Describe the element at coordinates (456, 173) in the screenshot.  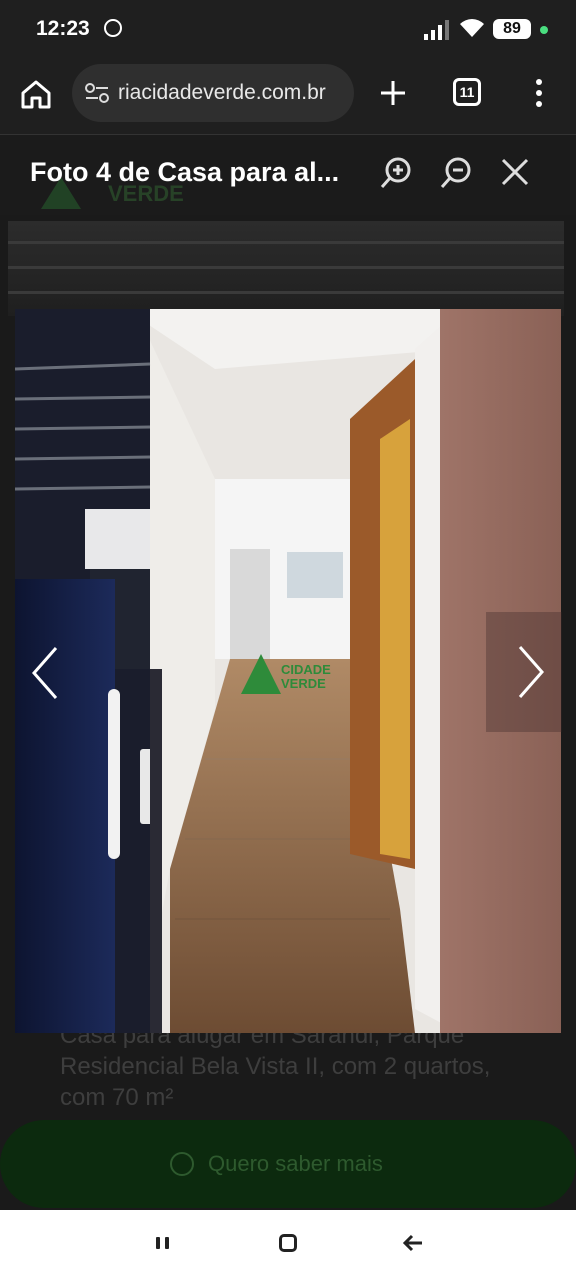
I see `zoom-out-icon` at that location.